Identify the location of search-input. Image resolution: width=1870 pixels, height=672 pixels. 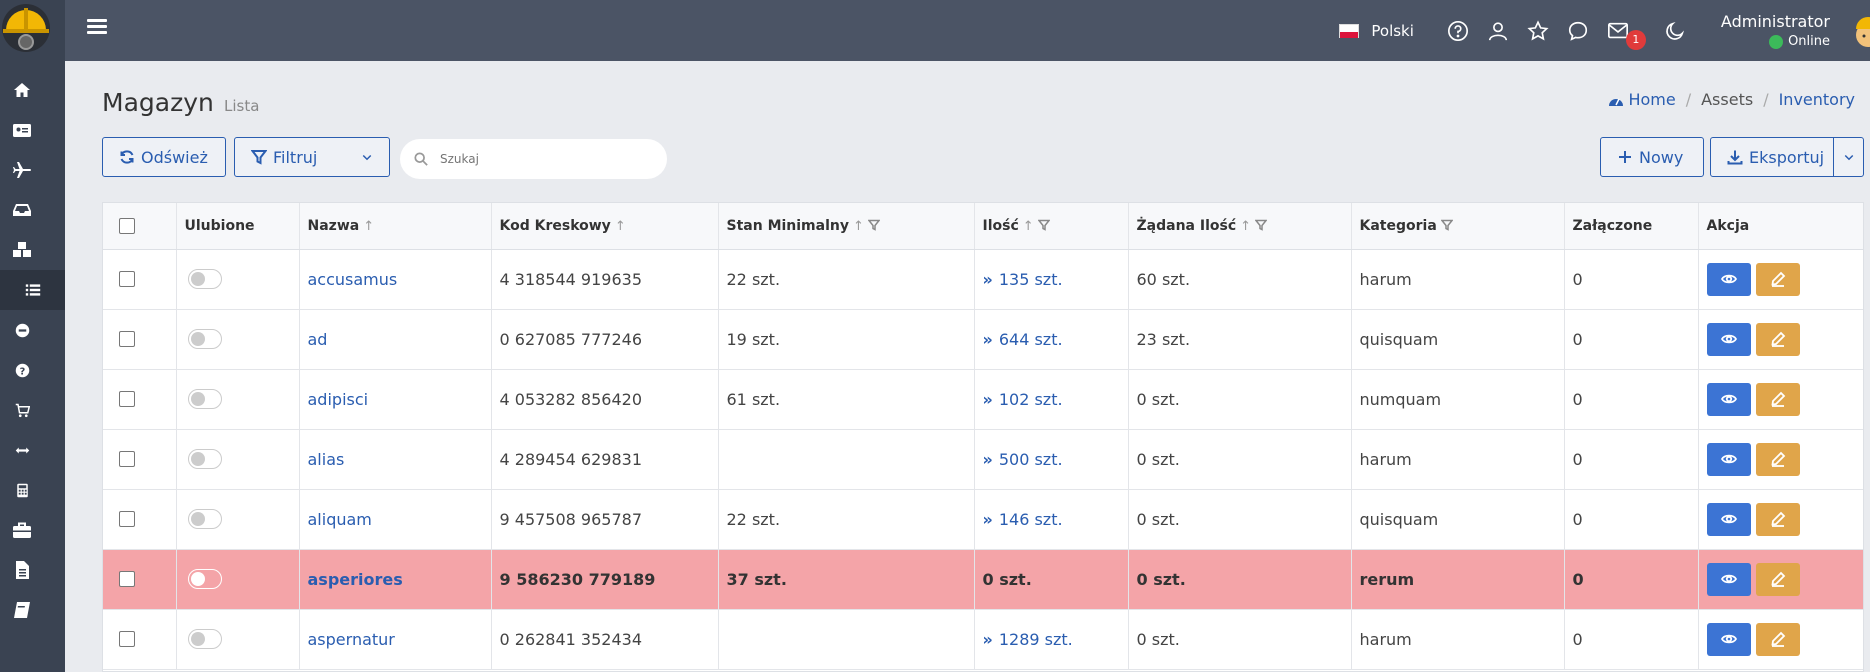
(540, 159).